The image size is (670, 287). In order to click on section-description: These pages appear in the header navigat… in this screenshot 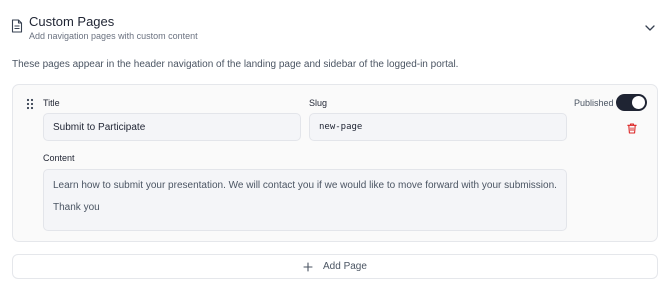, I will do `click(235, 64)`.